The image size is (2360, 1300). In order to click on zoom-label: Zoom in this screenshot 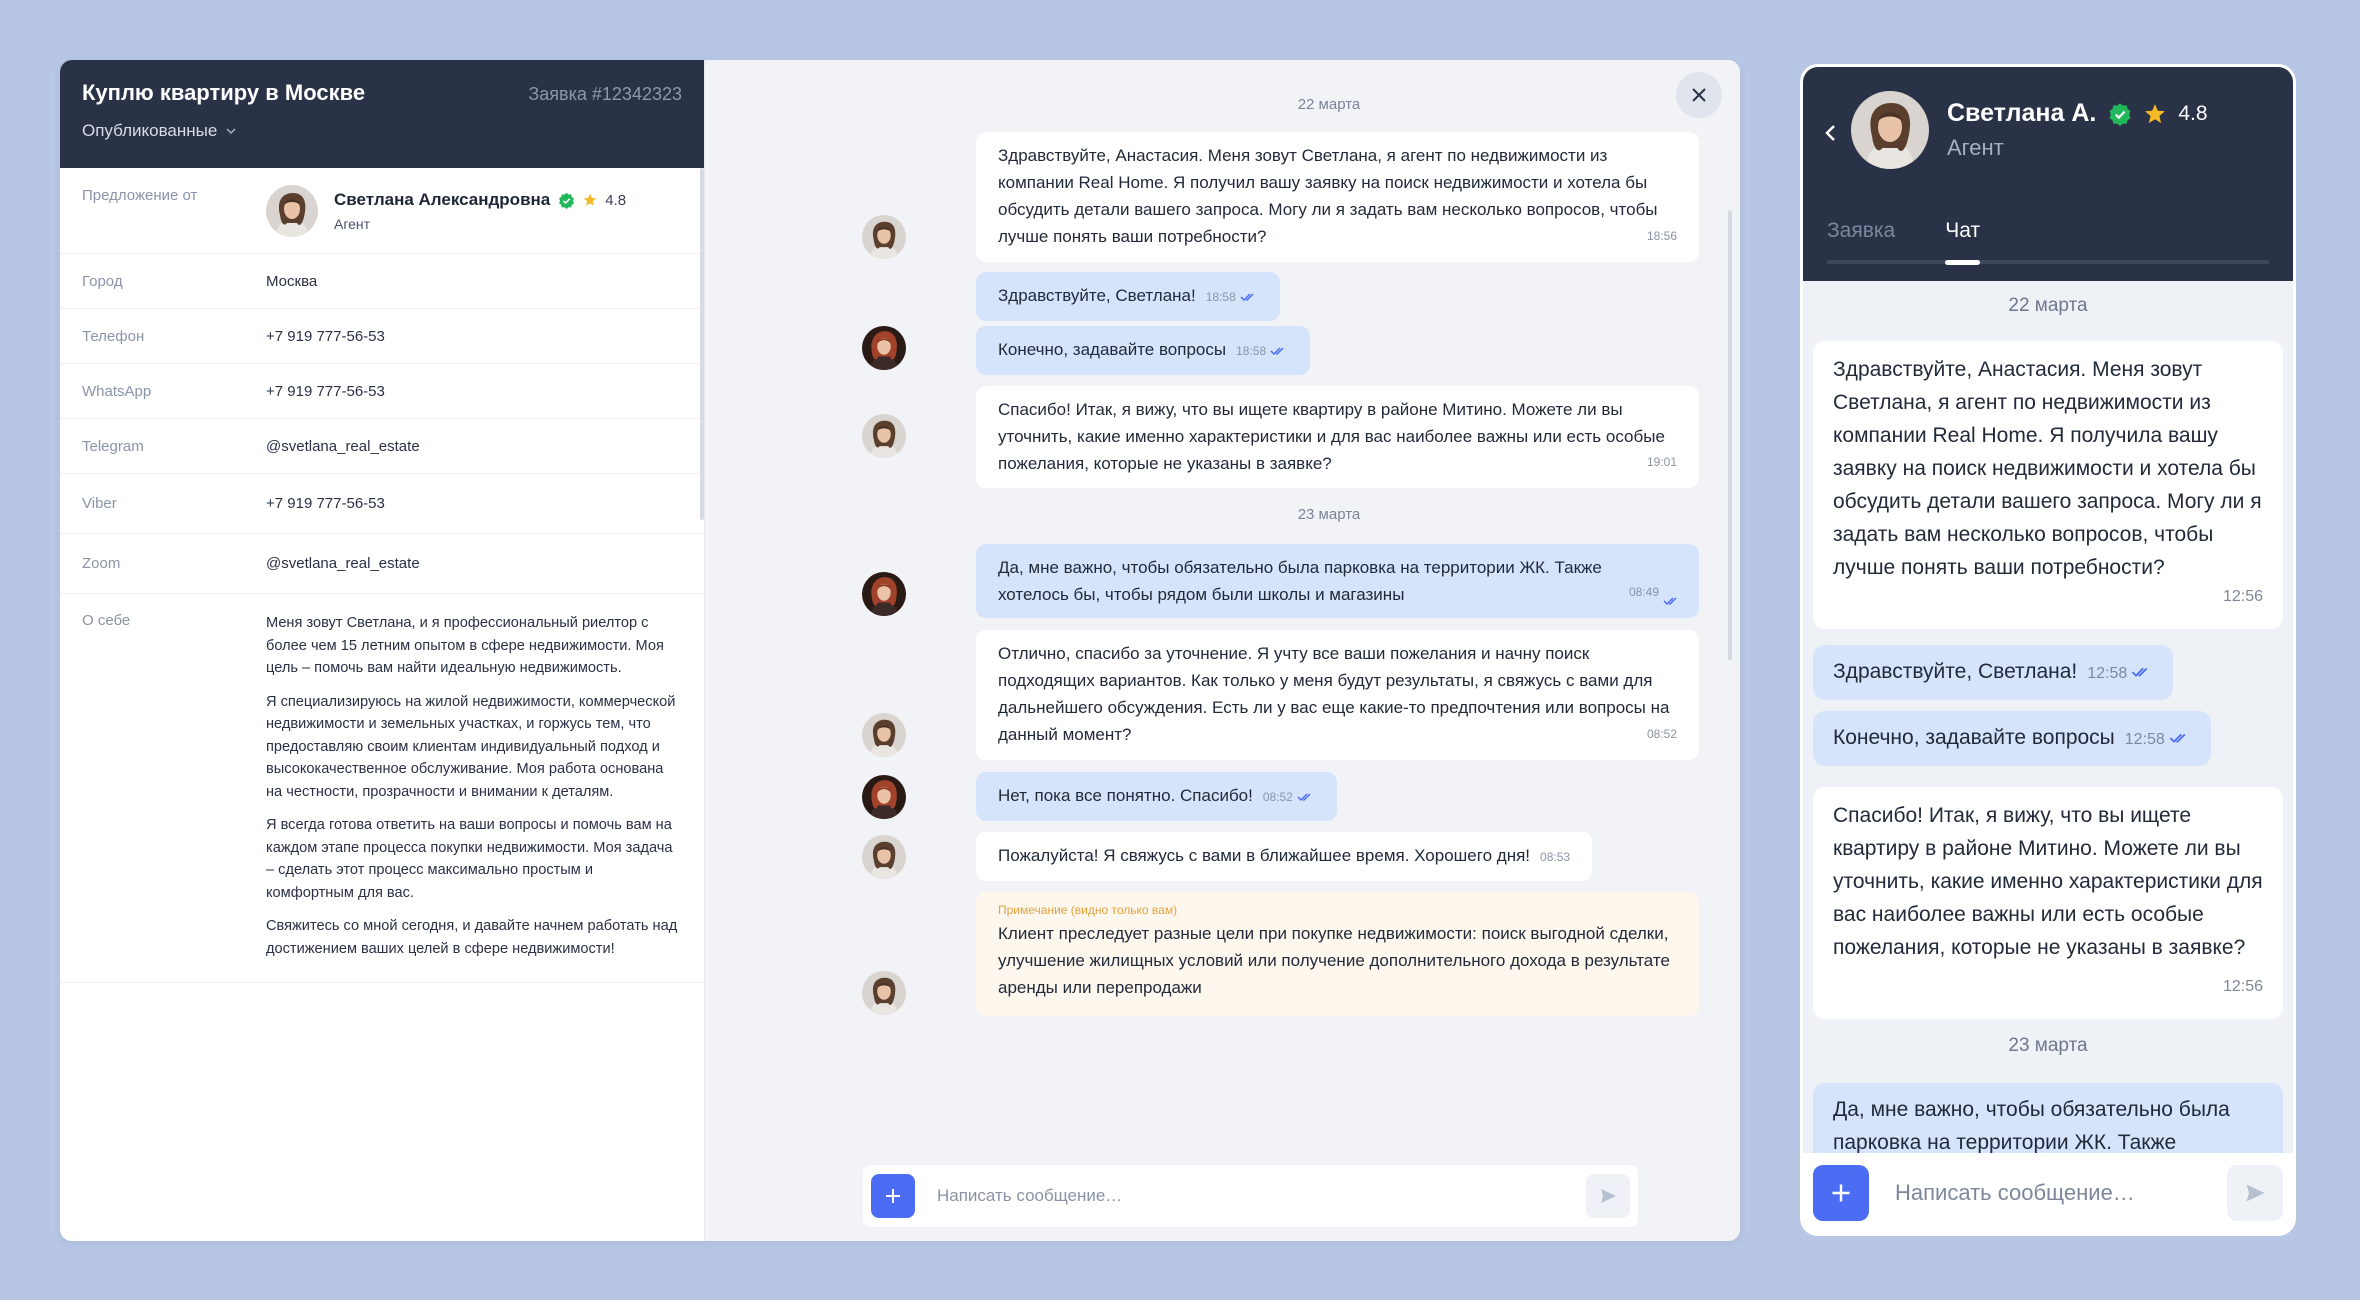, I will do `click(101, 563)`.